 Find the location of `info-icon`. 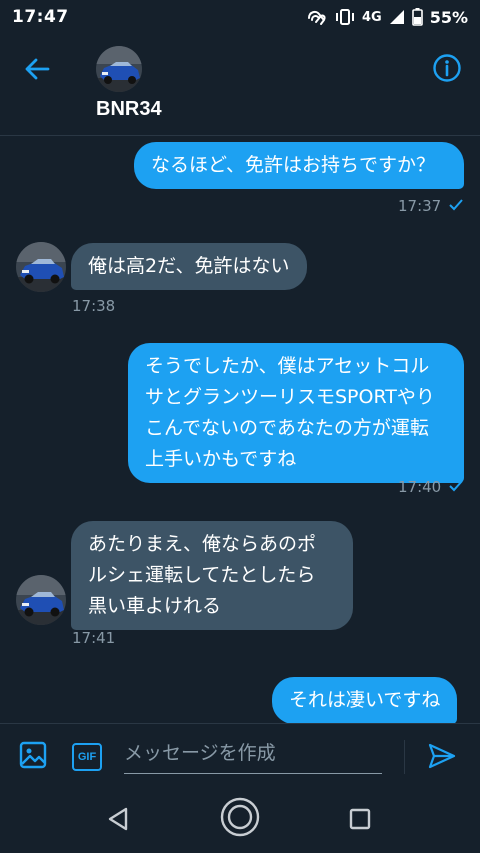

info-icon is located at coordinates (447, 70).